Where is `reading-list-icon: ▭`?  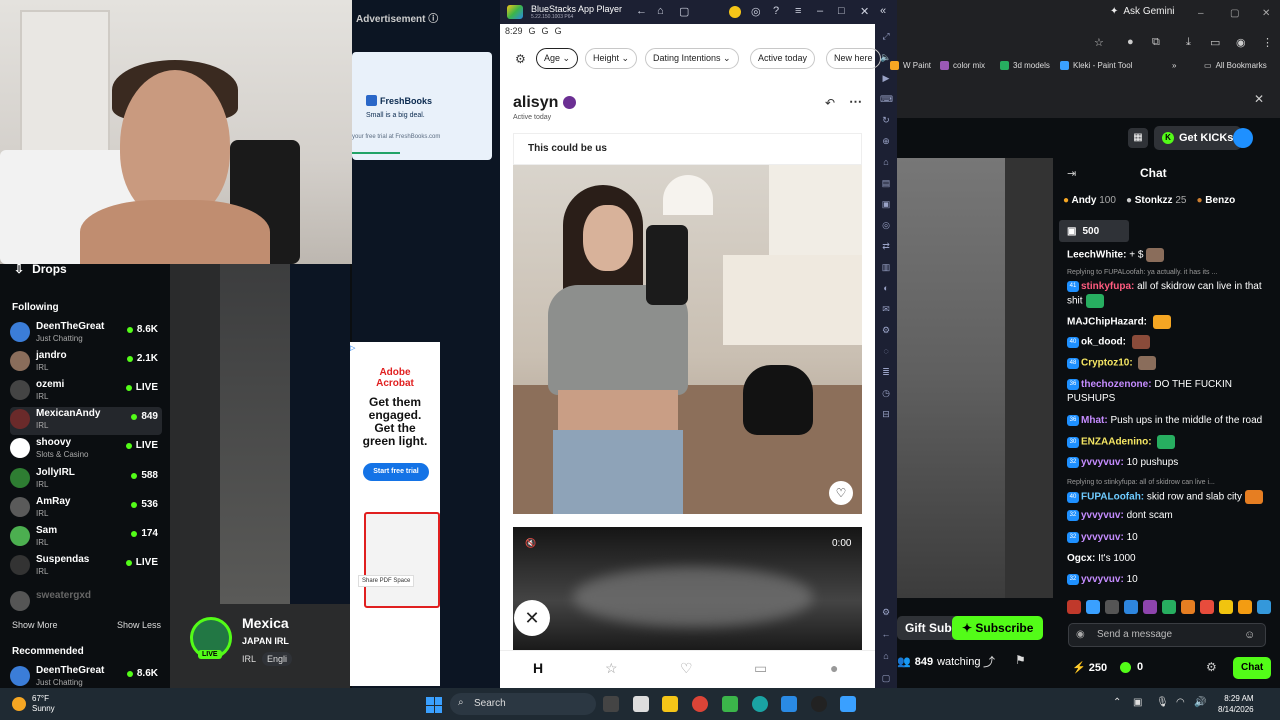 reading-list-icon: ▭ is located at coordinates (1215, 42).